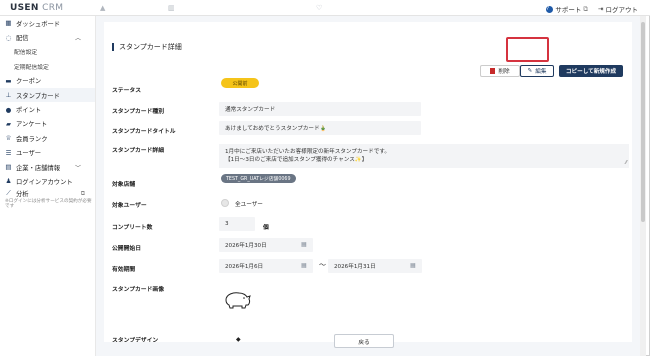  What do you see at coordinates (8, 23) in the screenshot?
I see `dashboard-icon: ▦` at bounding box center [8, 23].